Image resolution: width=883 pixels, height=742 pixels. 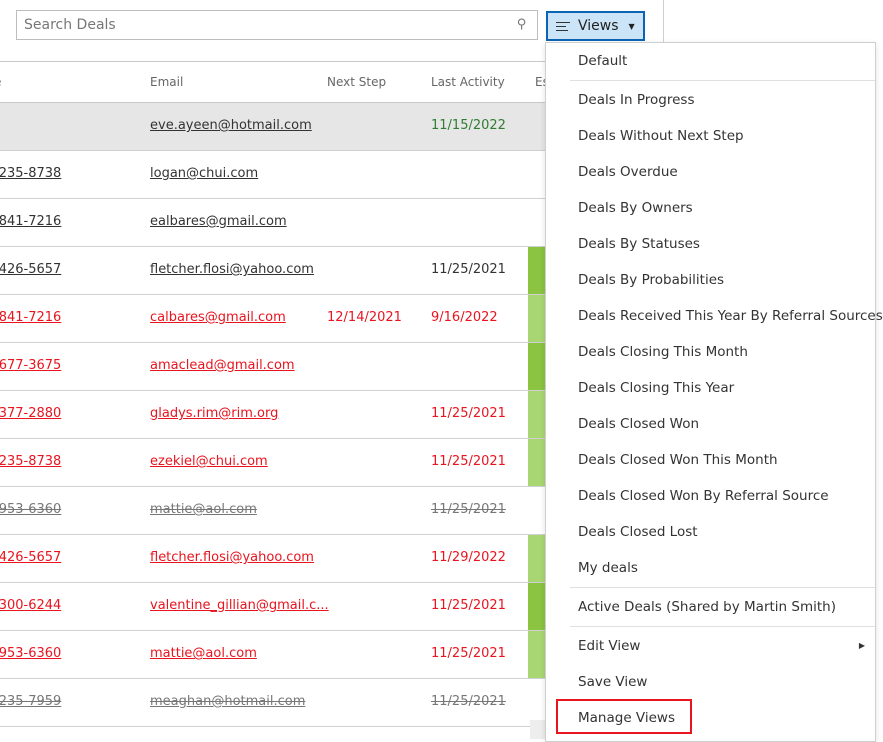 What do you see at coordinates (703, 496) in the screenshot?
I see `menu-item-label: Deals Closed Won By Referral Source` at bounding box center [703, 496].